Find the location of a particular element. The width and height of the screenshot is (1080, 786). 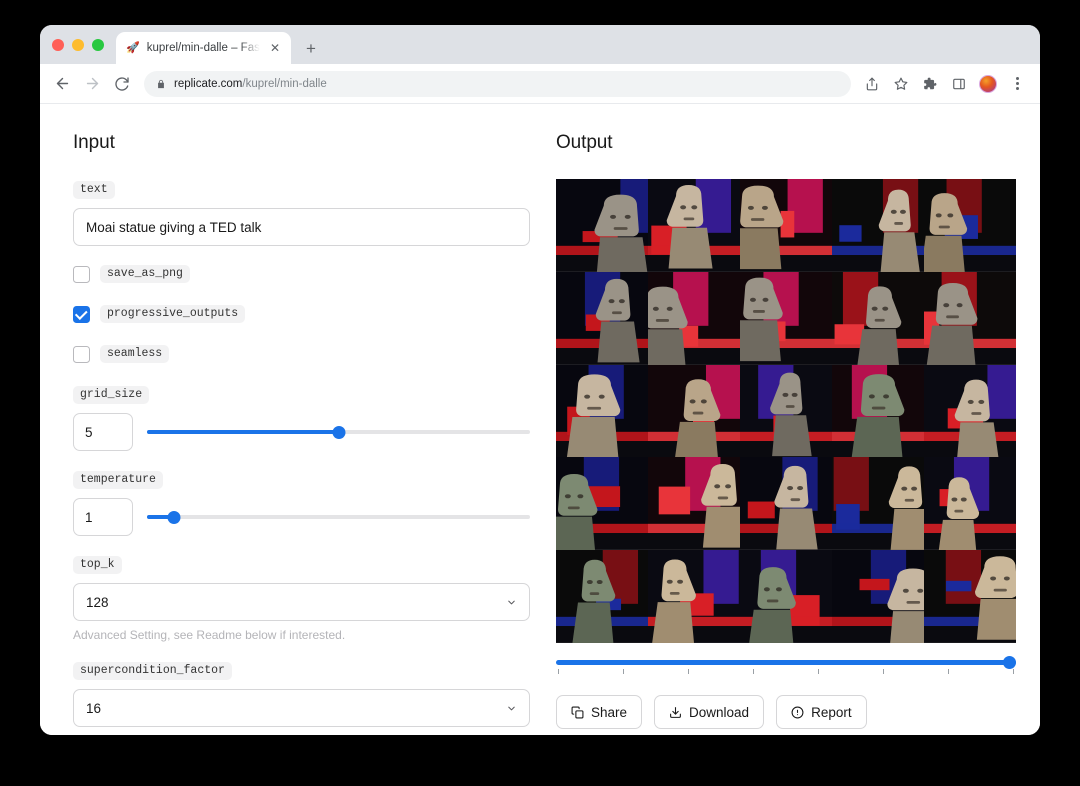

minimize-window-button is located at coordinates (78, 44).